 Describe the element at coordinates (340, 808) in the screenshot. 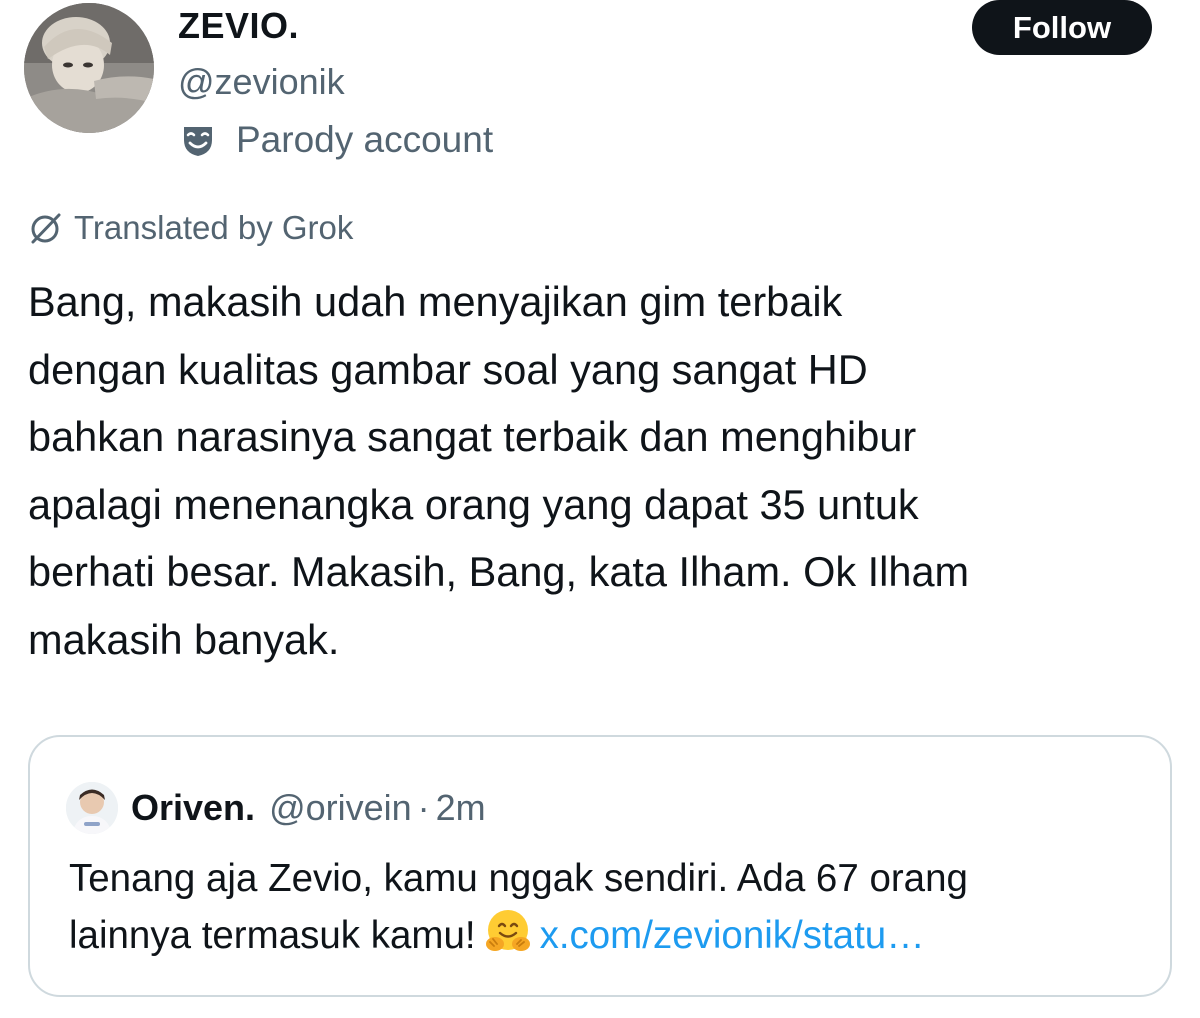

I see `quote-author-handle: @orivein` at that location.